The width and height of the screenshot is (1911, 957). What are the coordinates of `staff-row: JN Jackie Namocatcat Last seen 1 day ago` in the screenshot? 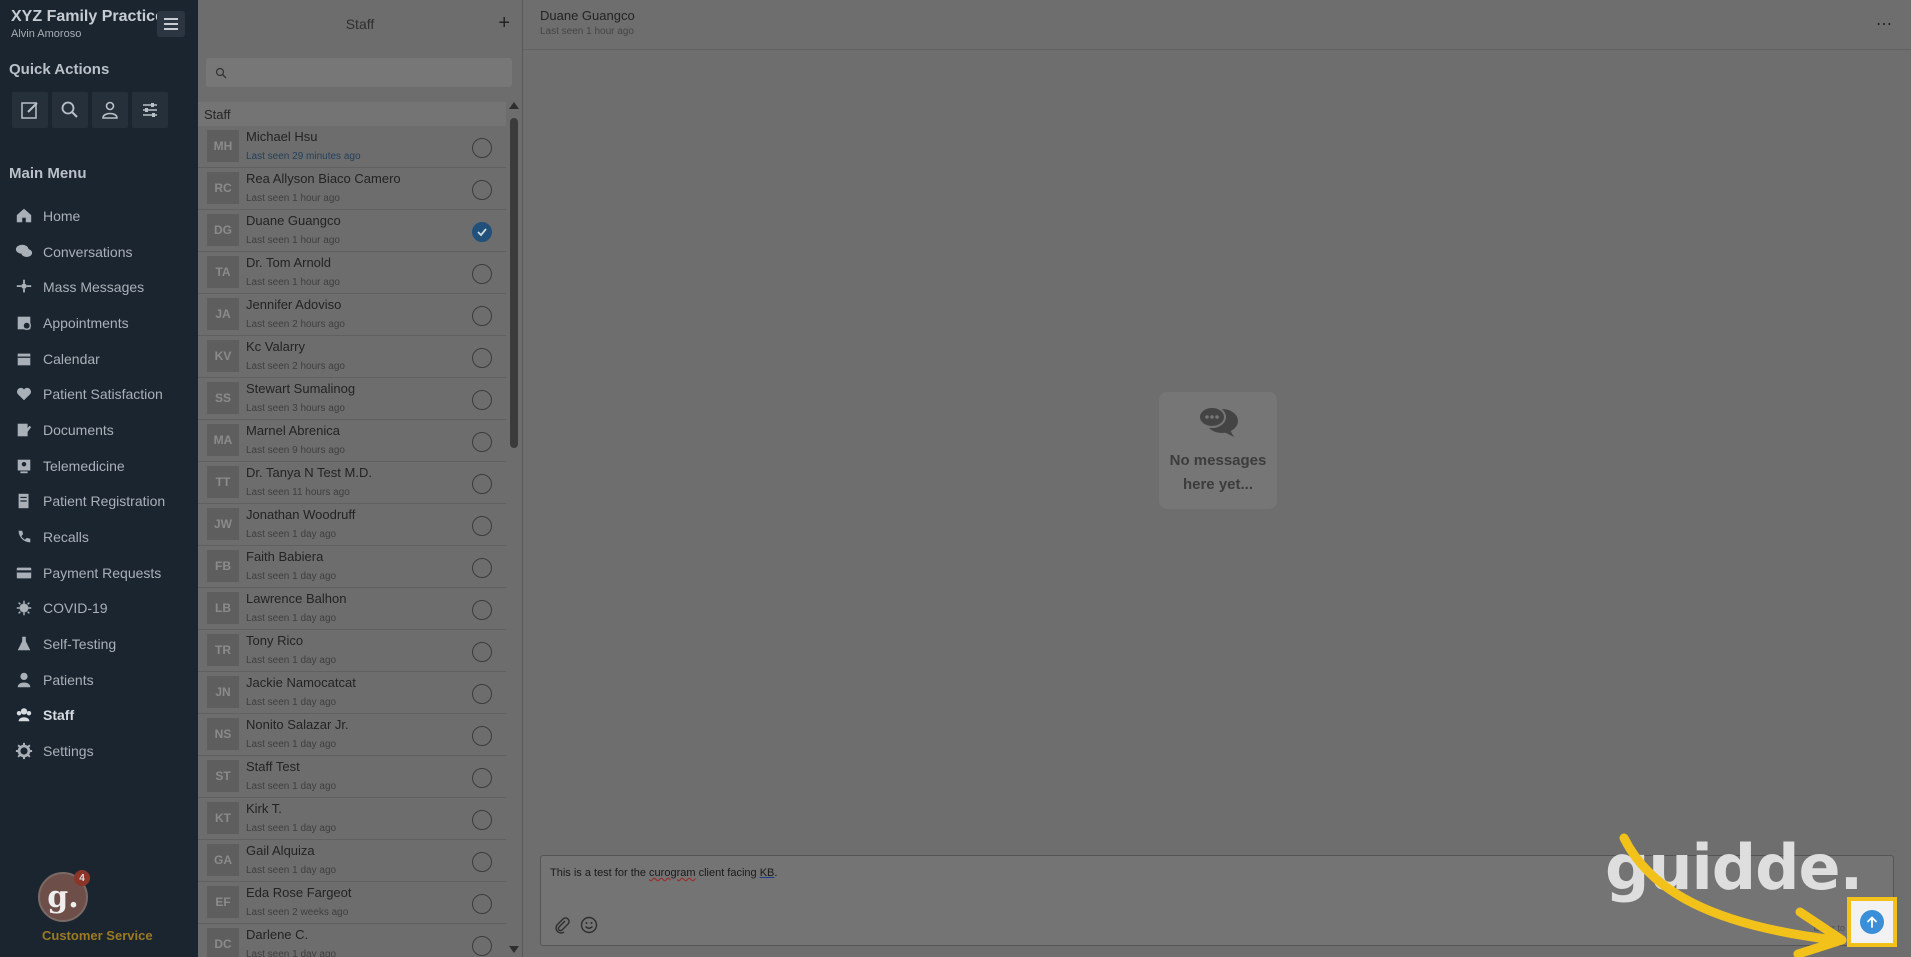 It's located at (352, 693).